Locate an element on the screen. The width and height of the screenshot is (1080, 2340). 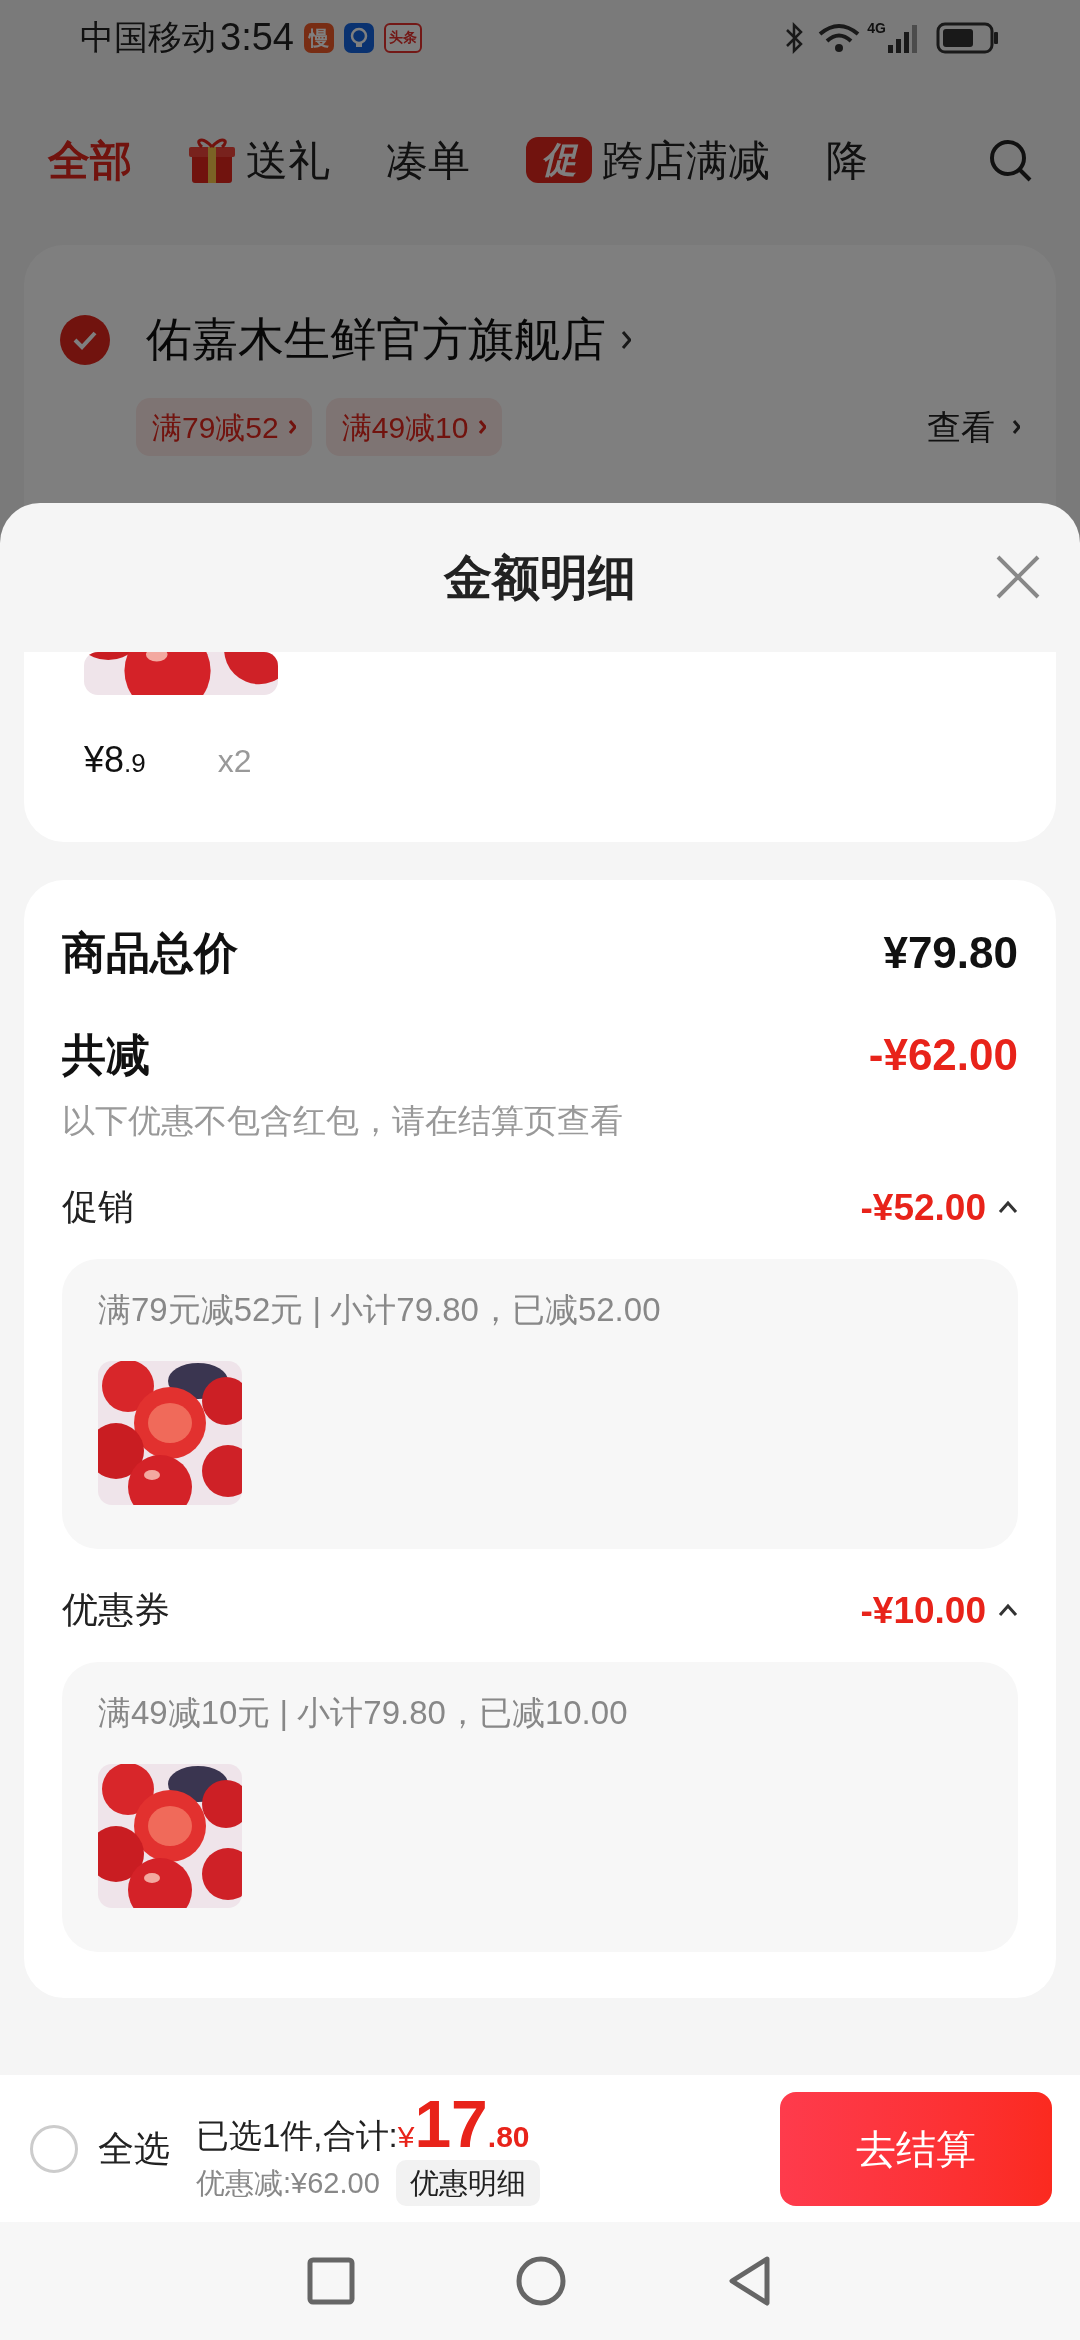
checkout-button: 去结算 is located at coordinates (916, 2148).